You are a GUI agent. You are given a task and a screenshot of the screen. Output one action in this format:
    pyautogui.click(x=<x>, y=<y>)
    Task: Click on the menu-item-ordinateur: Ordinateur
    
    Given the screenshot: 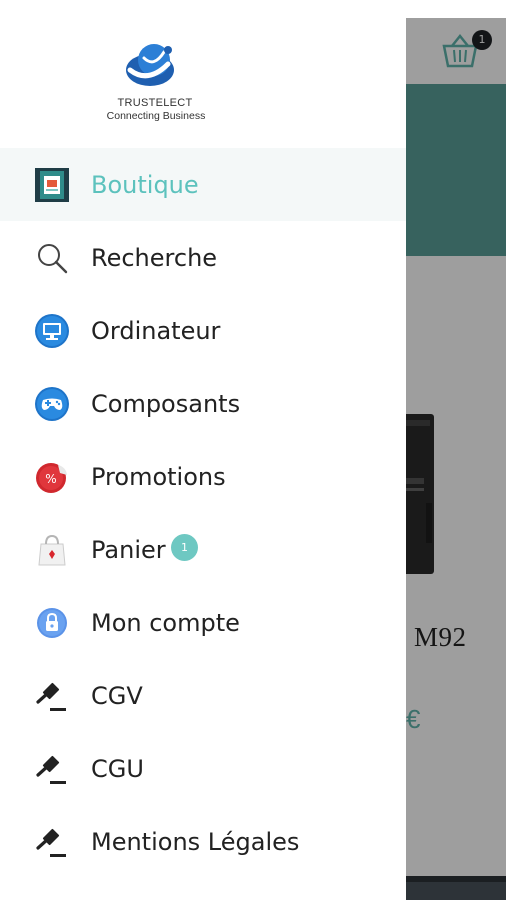 What is the action you would take?
    pyautogui.click(x=203, y=330)
    